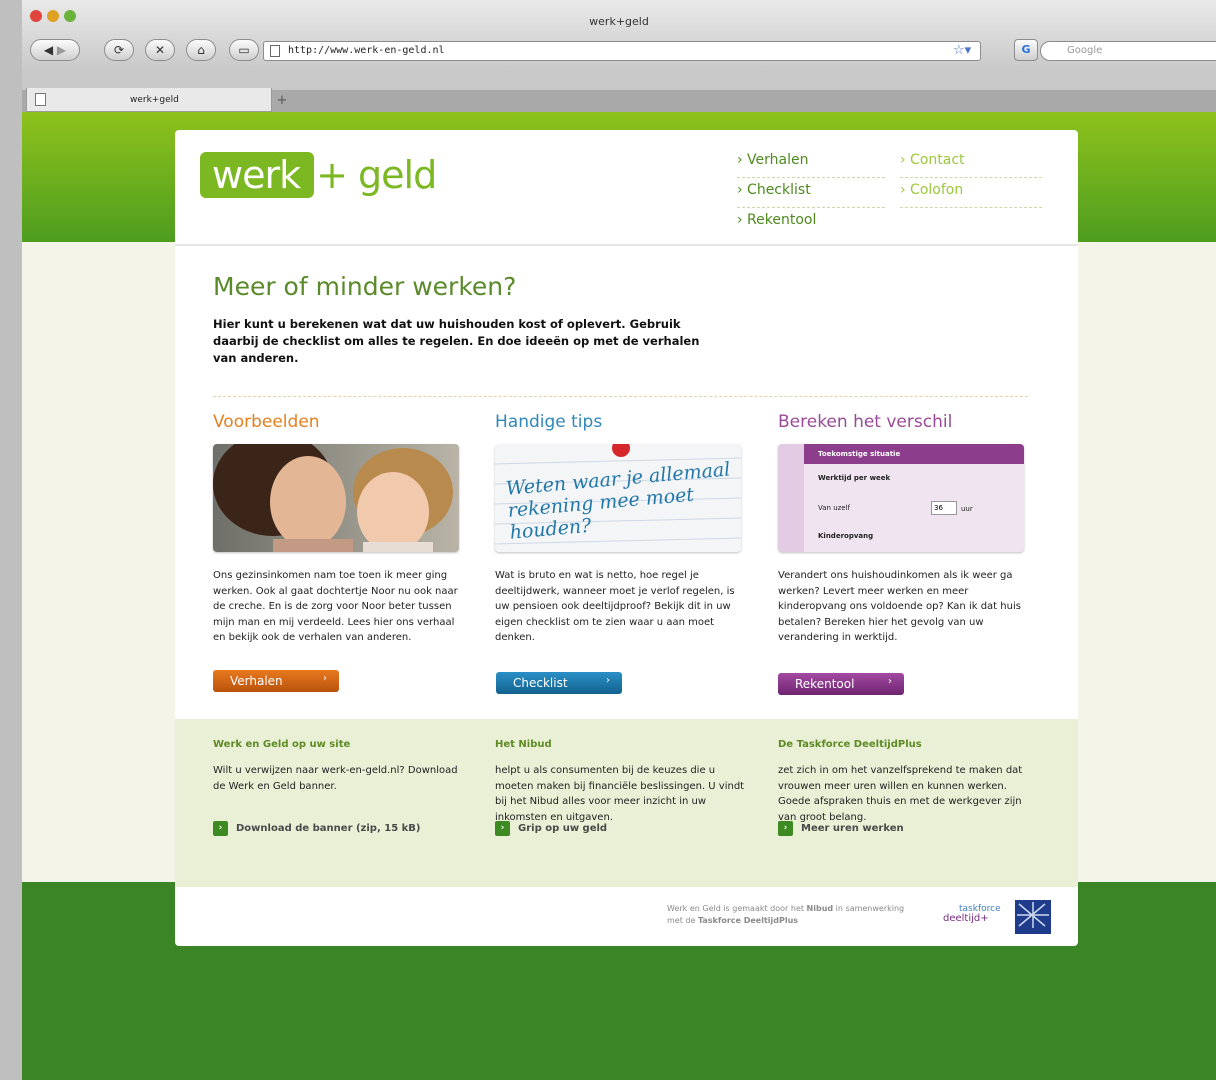 The width and height of the screenshot is (1216, 1080). I want to click on credit-taskforce: Taskforce DeeltijdPlus, so click(748, 920).